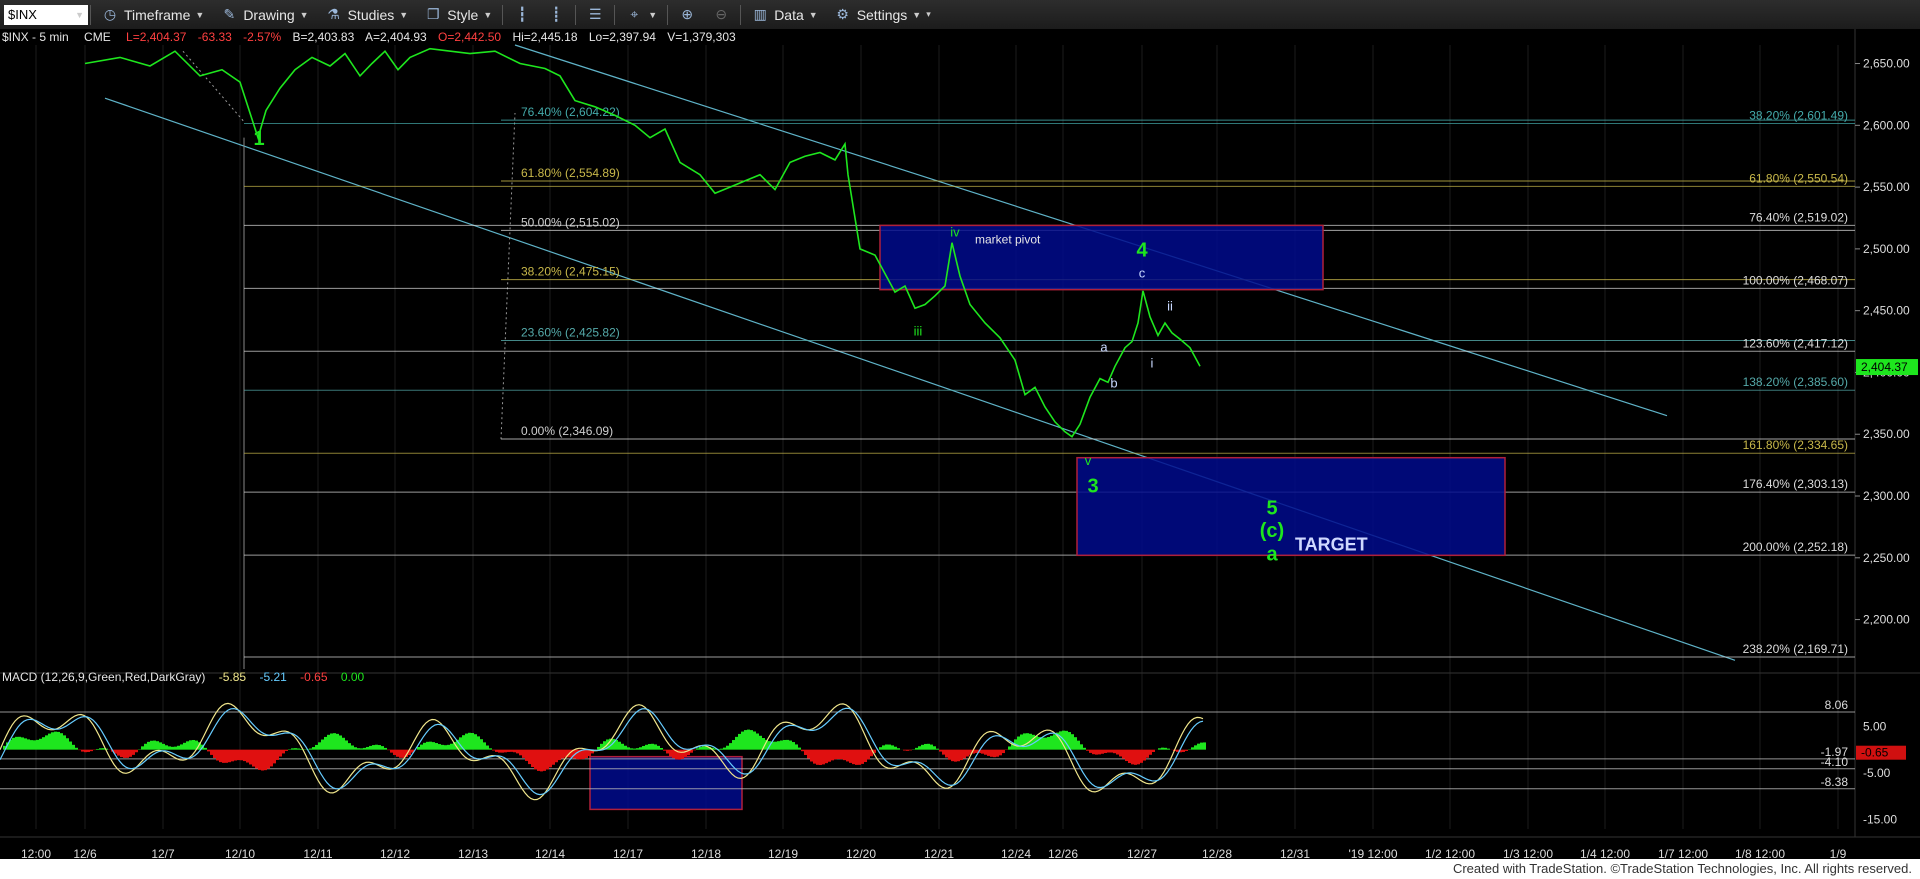 The height and width of the screenshot is (879, 1920). I want to click on zoom-out-button: ⊖, so click(721, 14).